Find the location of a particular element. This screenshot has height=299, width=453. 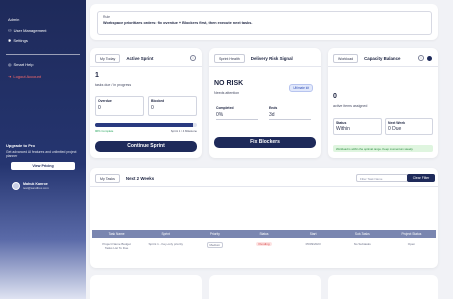

card-title: Active Sprint is located at coordinates (140, 58).